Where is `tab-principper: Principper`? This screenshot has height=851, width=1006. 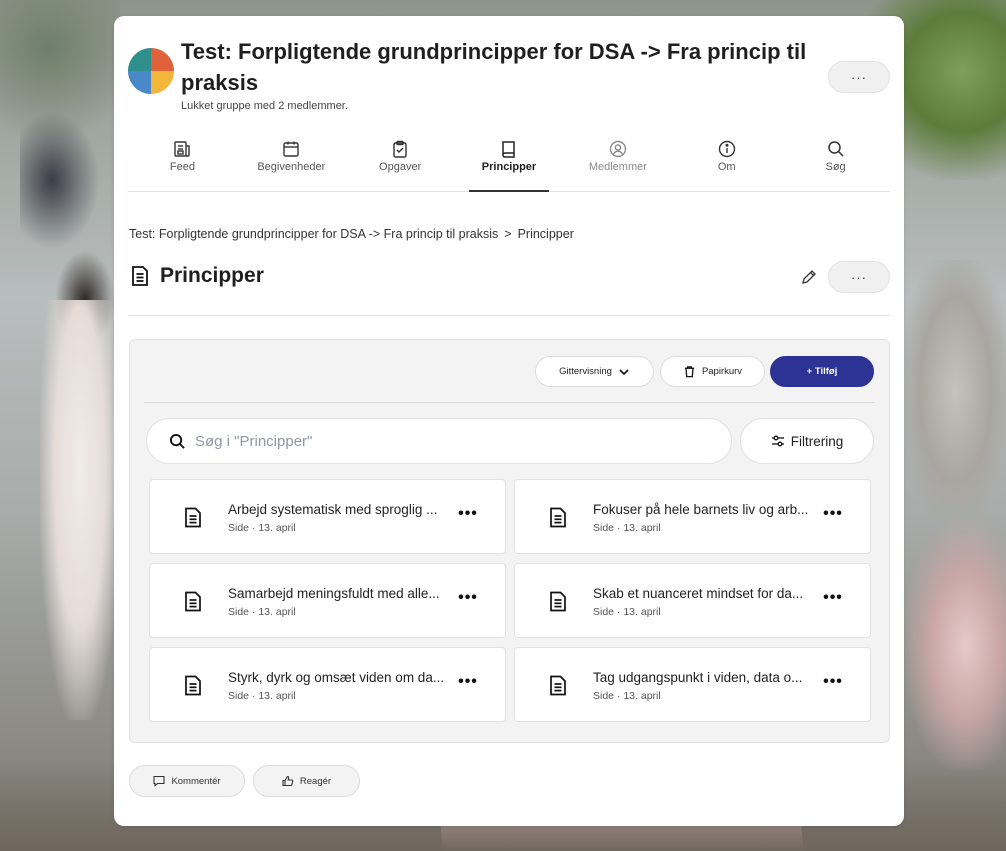 tab-principper: Principper is located at coordinates (509, 163).